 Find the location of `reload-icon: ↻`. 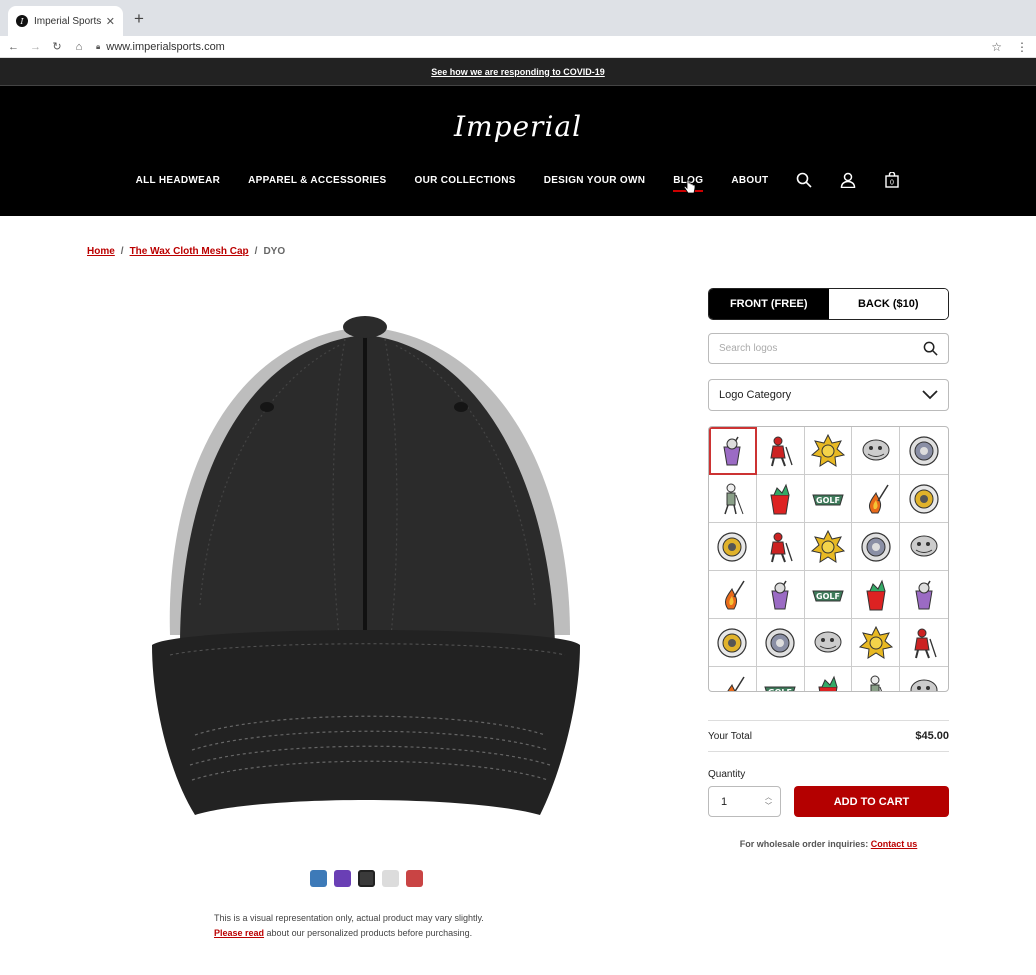

reload-icon: ↻ is located at coordinates (57, 46).